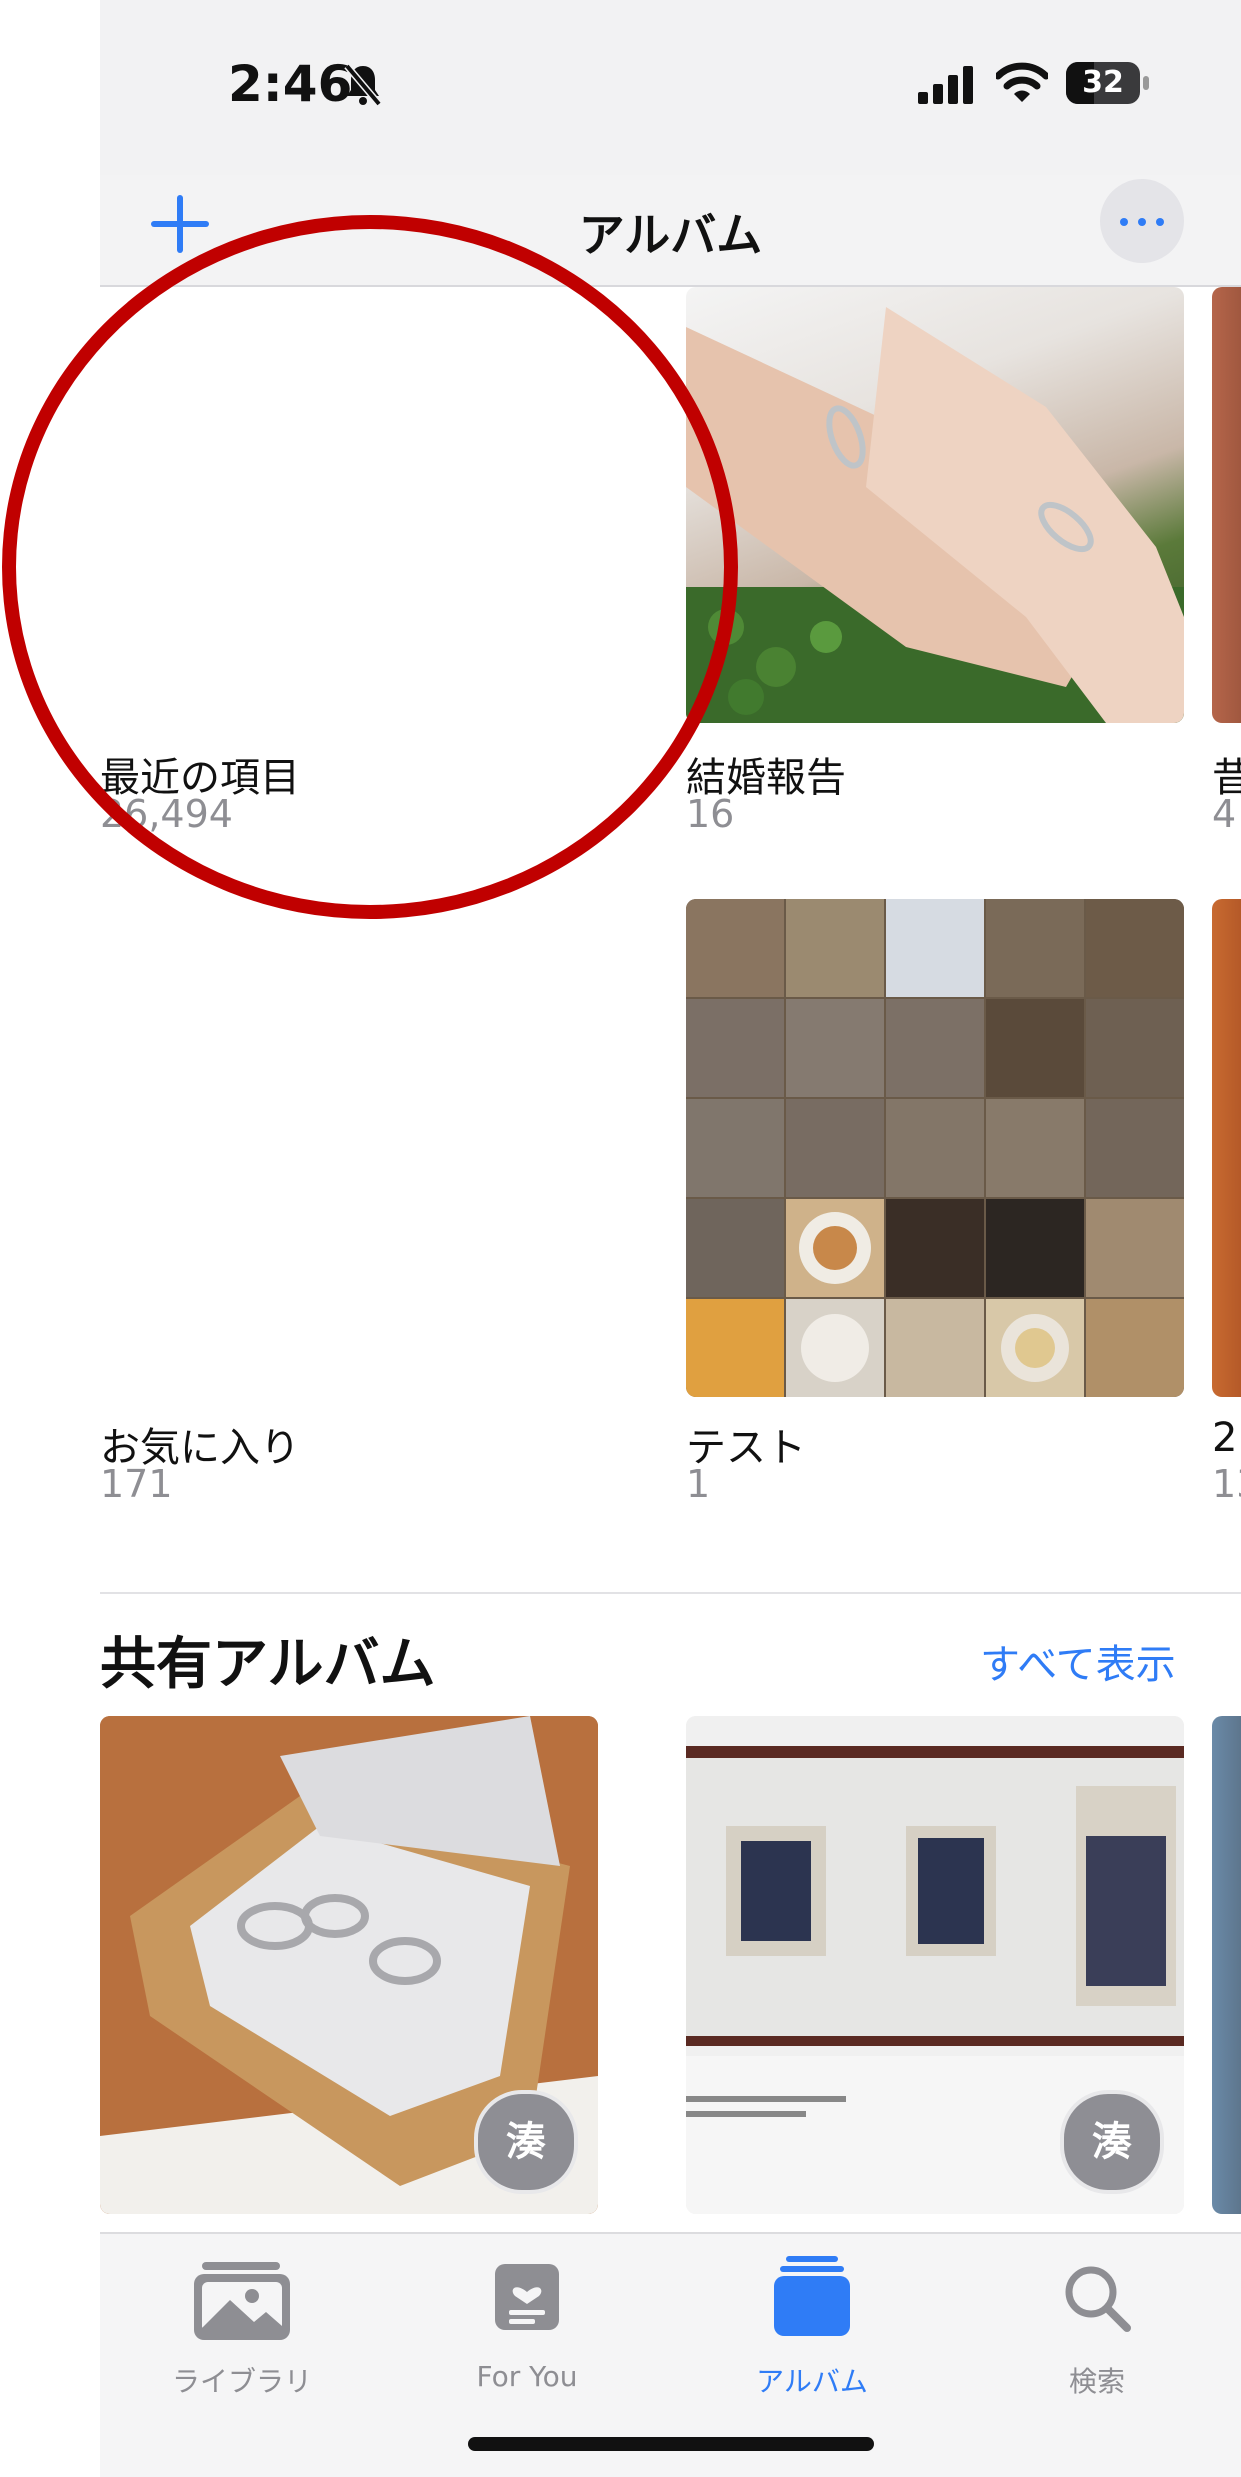  Describe the element at coordinates (363, 84) in the screenshot. I see `silent-bell-icon` at that location.